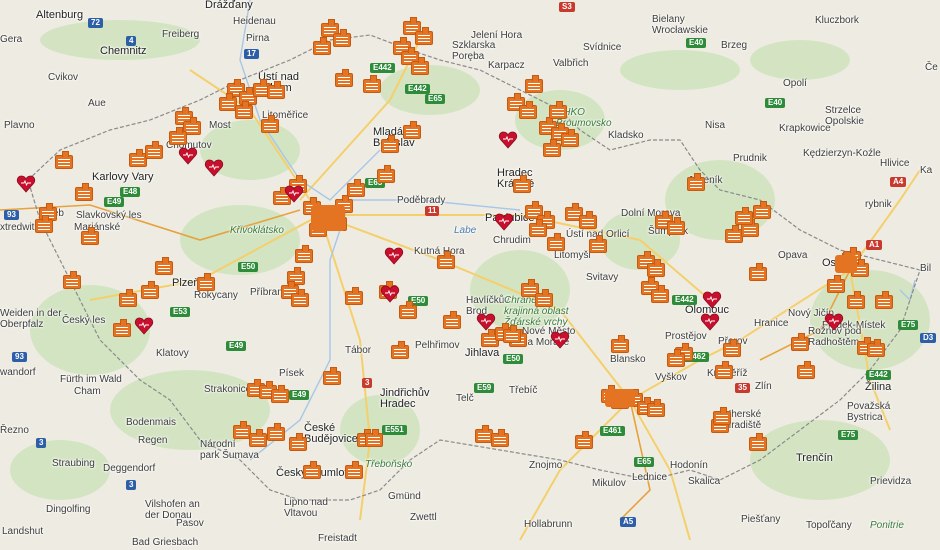 The width and height of the screenshot is (940, 550). Describe the element at coordinates (771, 323) in the screenshot. I see `place-label-hranice: Hranice` at that location.